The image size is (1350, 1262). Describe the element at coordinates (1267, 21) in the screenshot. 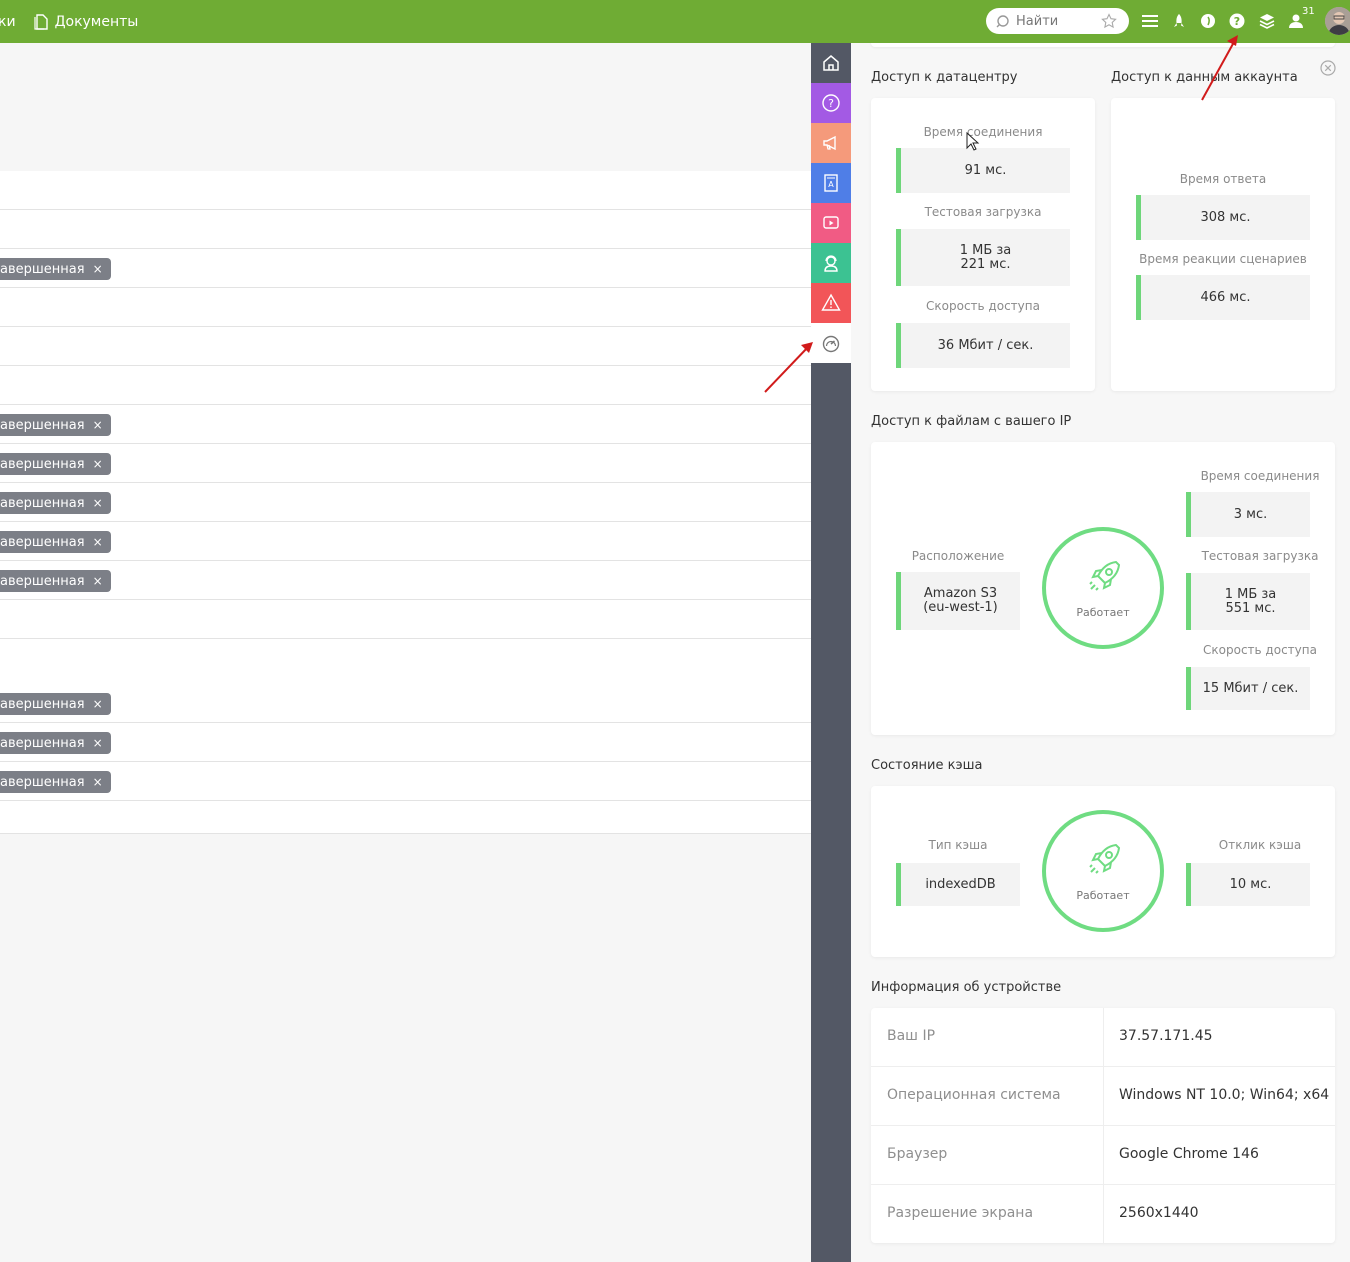

I see `layers-icon` at that location.